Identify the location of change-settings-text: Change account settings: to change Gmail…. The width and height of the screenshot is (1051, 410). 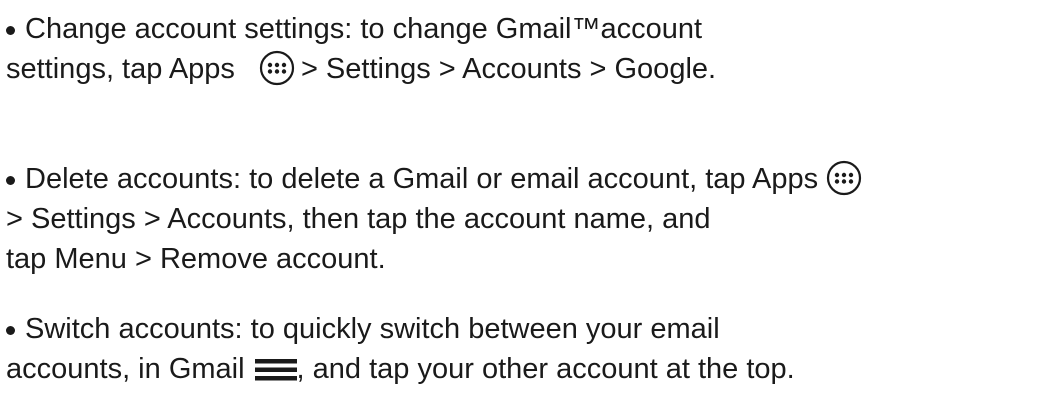
(364, 29).